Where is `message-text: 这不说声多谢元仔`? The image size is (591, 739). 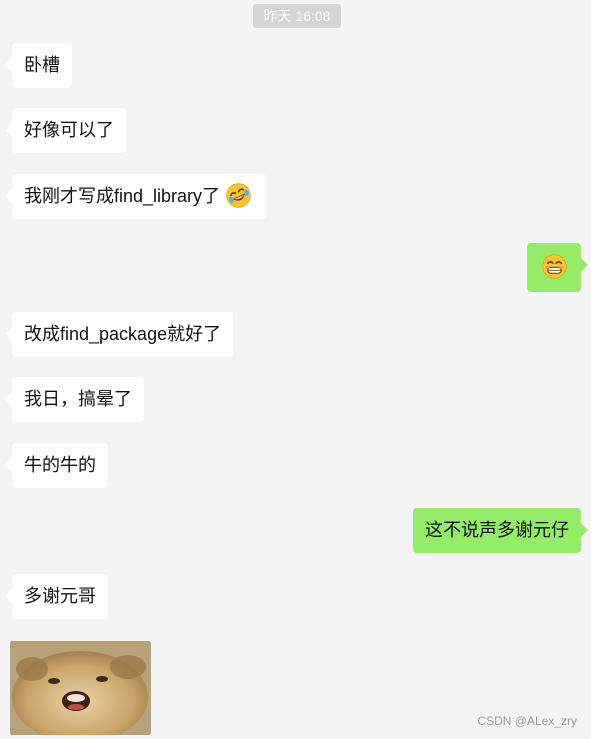
message-text: 这不说声多谢元仔 is located at coordinates (497, 530).